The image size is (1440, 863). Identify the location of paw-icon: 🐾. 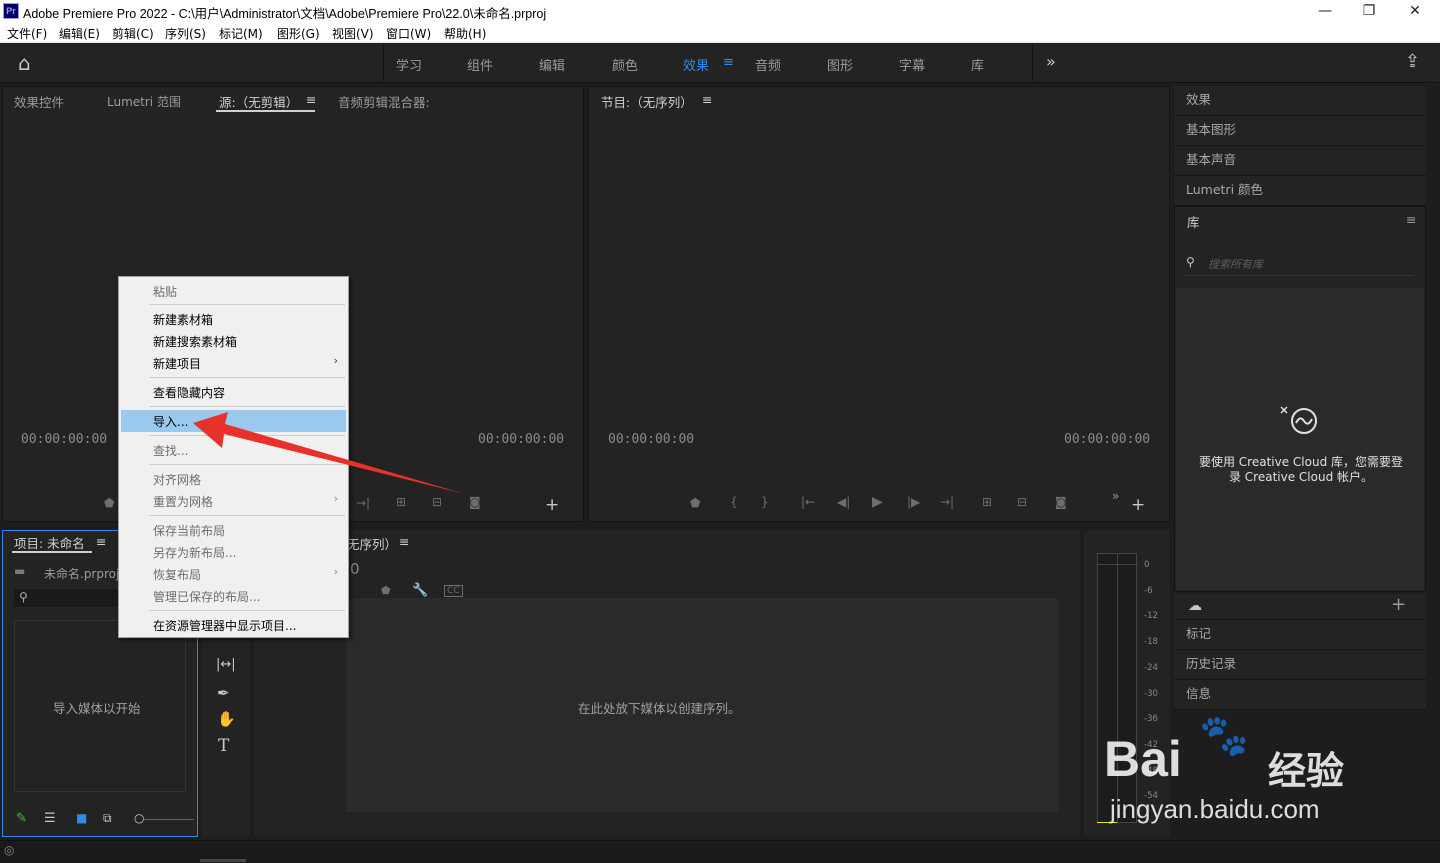
(1224, 736).